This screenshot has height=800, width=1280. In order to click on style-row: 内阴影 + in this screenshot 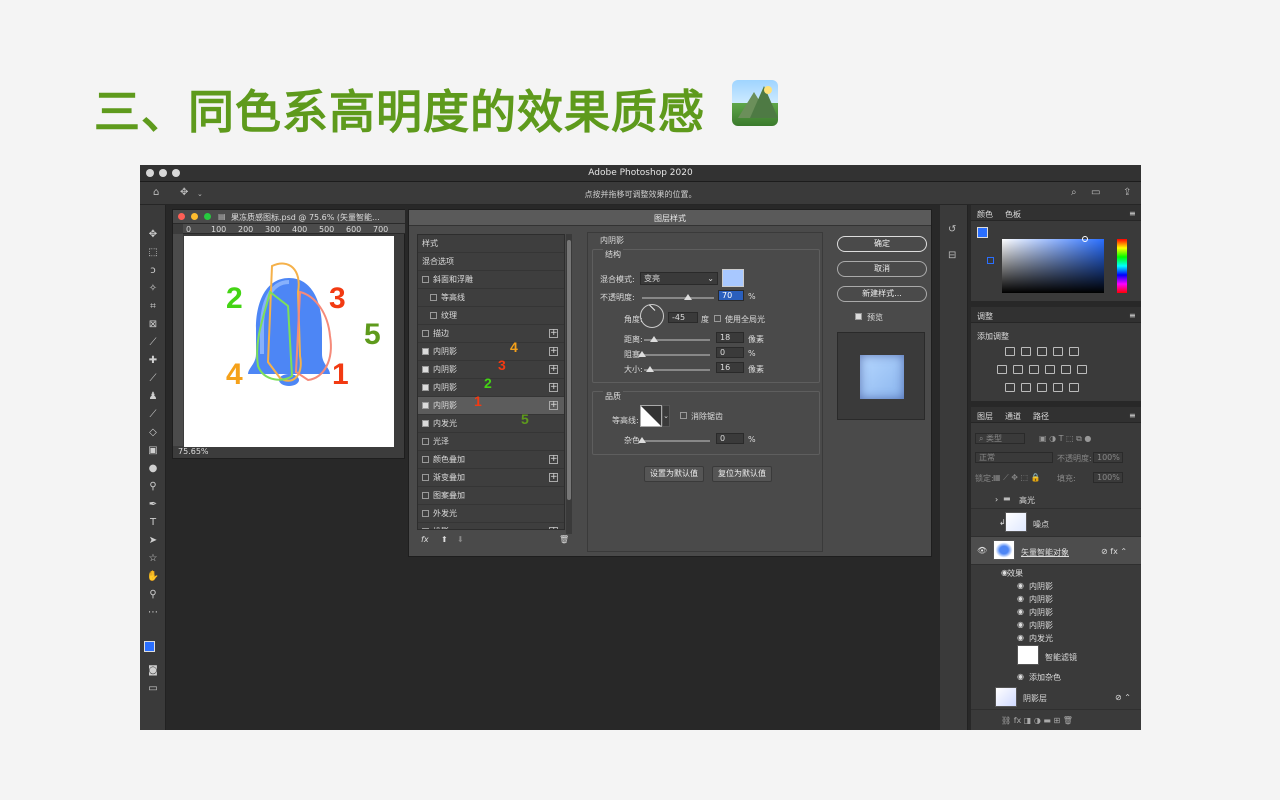, I will do `click(491, 352)`.